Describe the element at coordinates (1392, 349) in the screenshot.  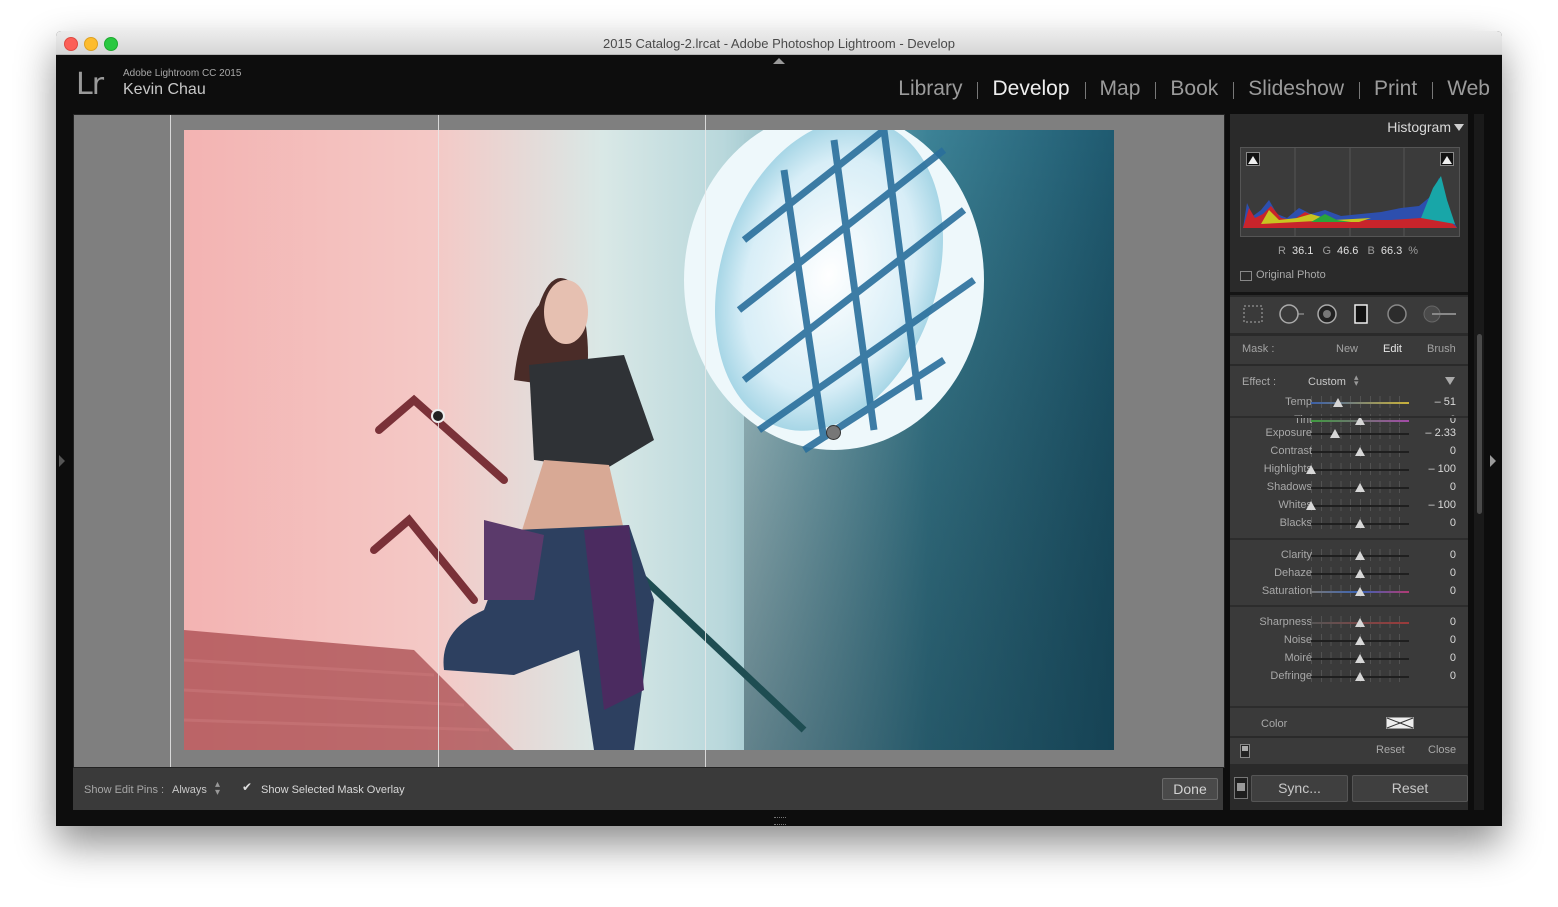
I see `mask-edit-button: Edit` at that location.